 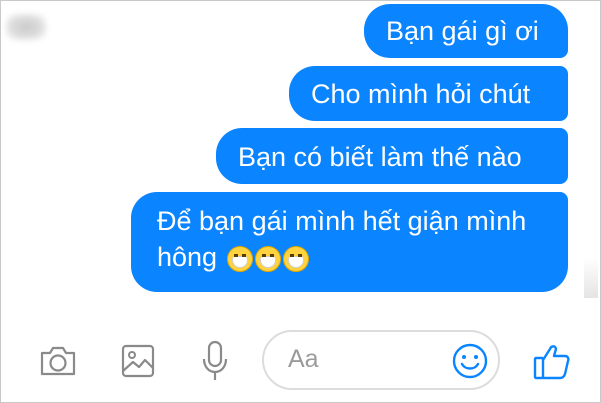 What do you see at coordinates (381, 360) in the screenshot?
I see `message-input: Aa` at bounding box center [381, 360].